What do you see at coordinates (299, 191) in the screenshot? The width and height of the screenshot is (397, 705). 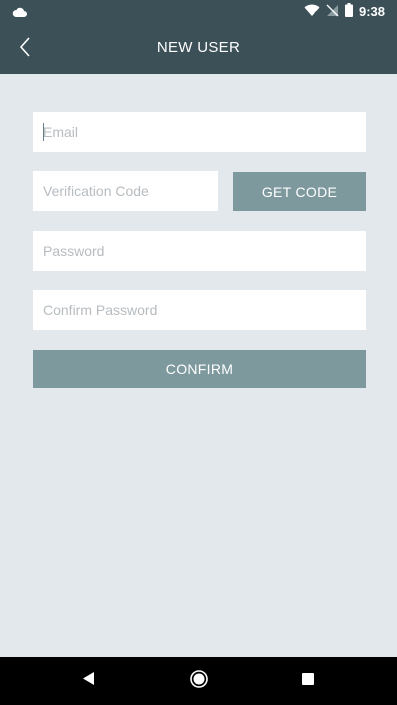 I see `get-code-button: GET CODE` at bounding box center [299, 191].